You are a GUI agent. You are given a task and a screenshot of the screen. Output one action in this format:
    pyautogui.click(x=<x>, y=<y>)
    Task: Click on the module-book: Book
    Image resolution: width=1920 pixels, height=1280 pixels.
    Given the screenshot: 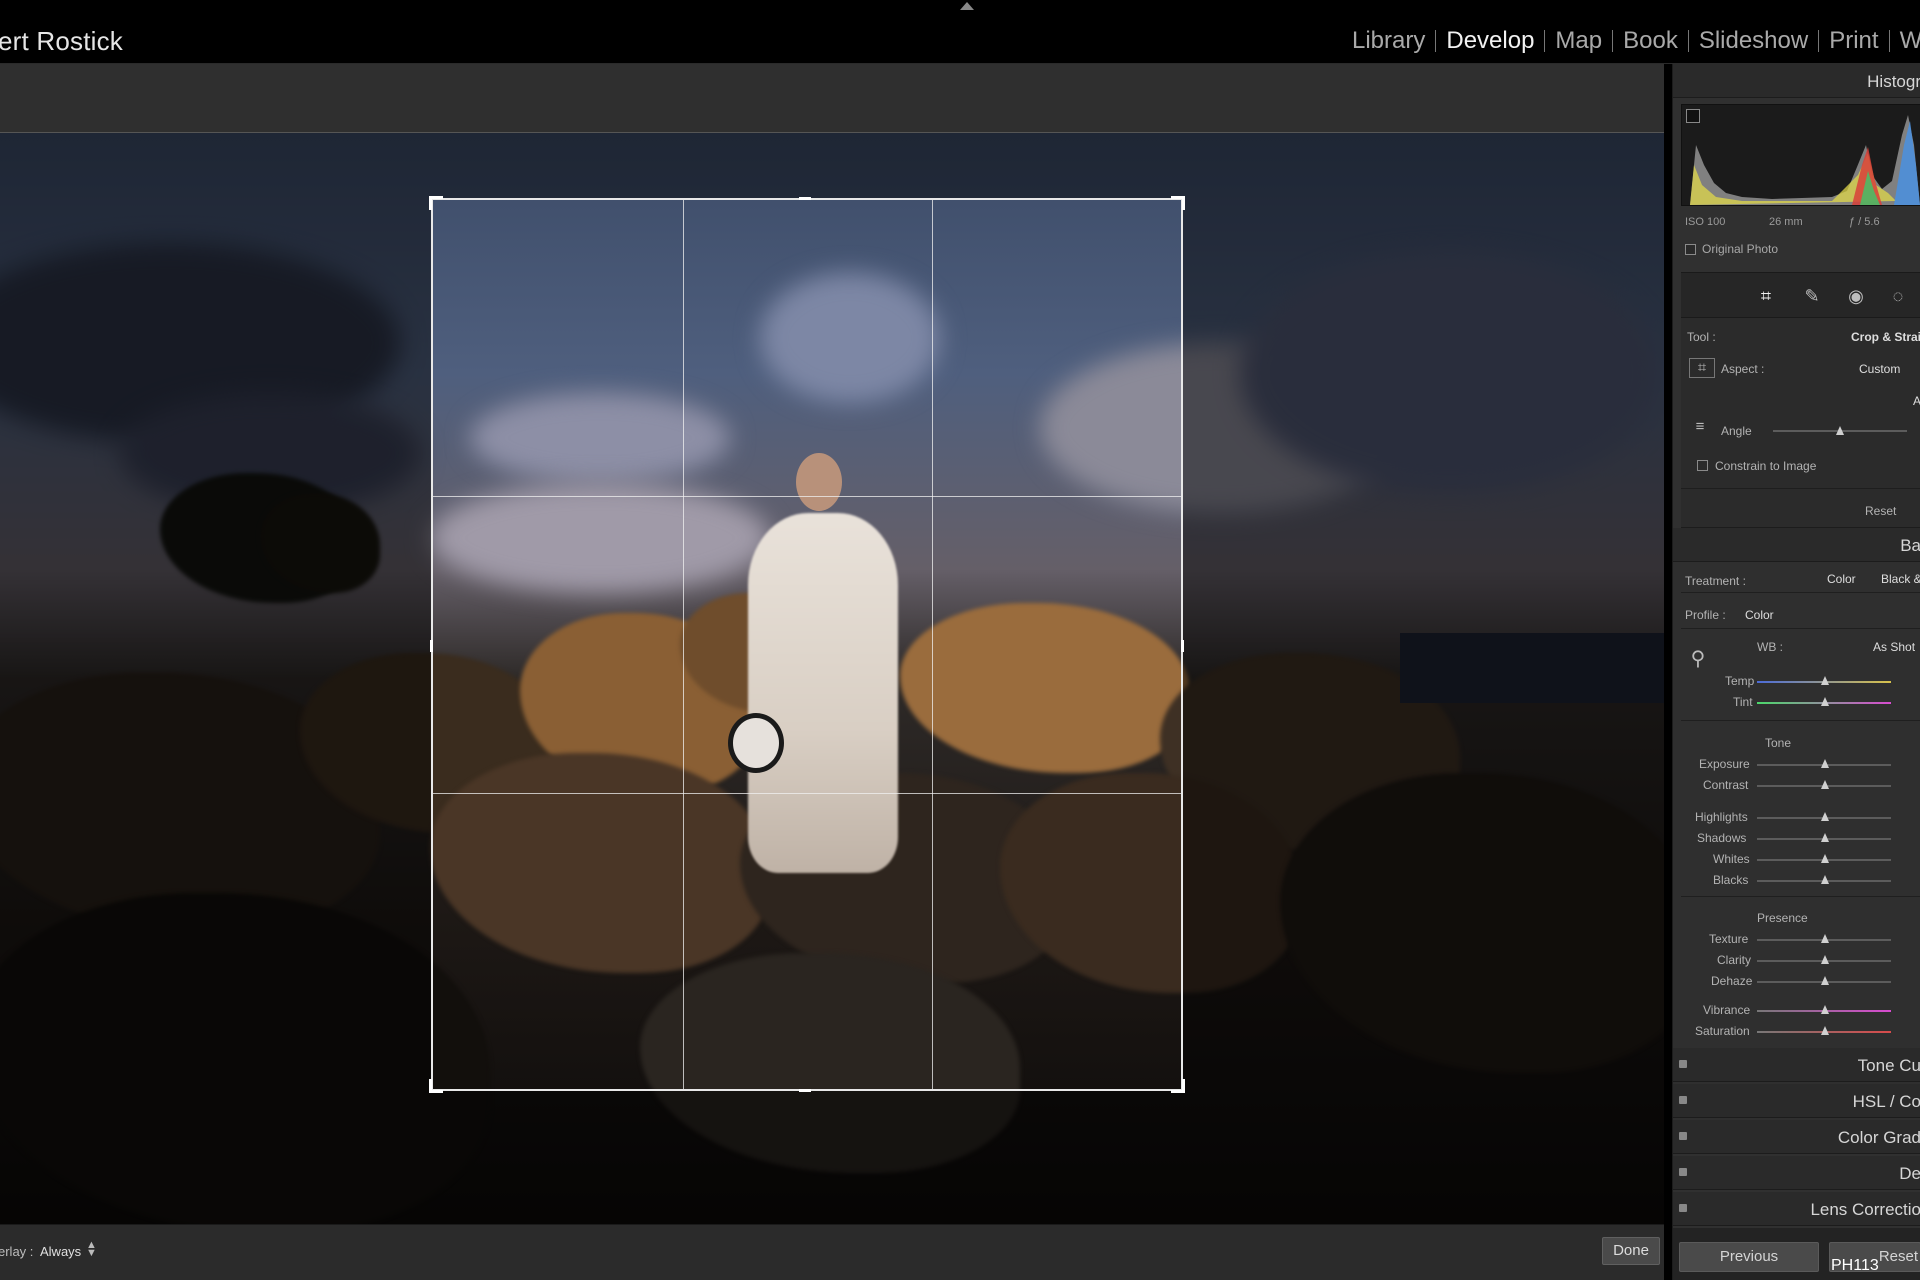 What is the action you would take?
    pyautogui.click(x=1650, y=41)
    